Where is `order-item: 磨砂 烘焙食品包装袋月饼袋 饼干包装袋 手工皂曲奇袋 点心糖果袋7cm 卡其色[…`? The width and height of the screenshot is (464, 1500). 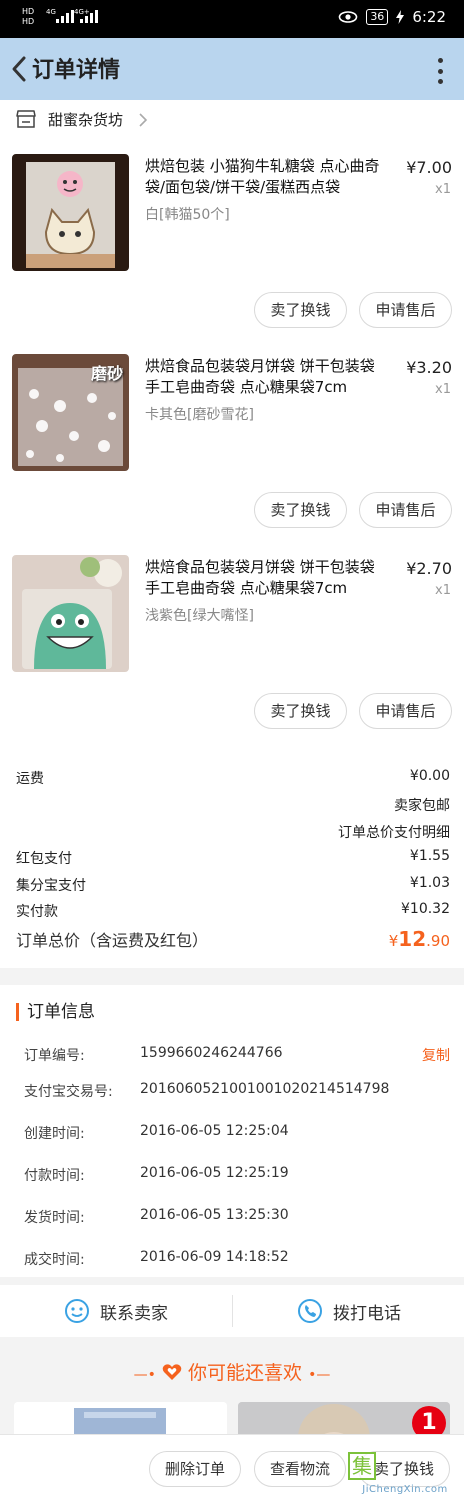 order-item: 磨砂 烘焙食品包装袋月饼袋 饼干包装袋 手工皂曲奇袋 点心糖果袋7cm 卡其色[… is located at coordinates (232, 438).